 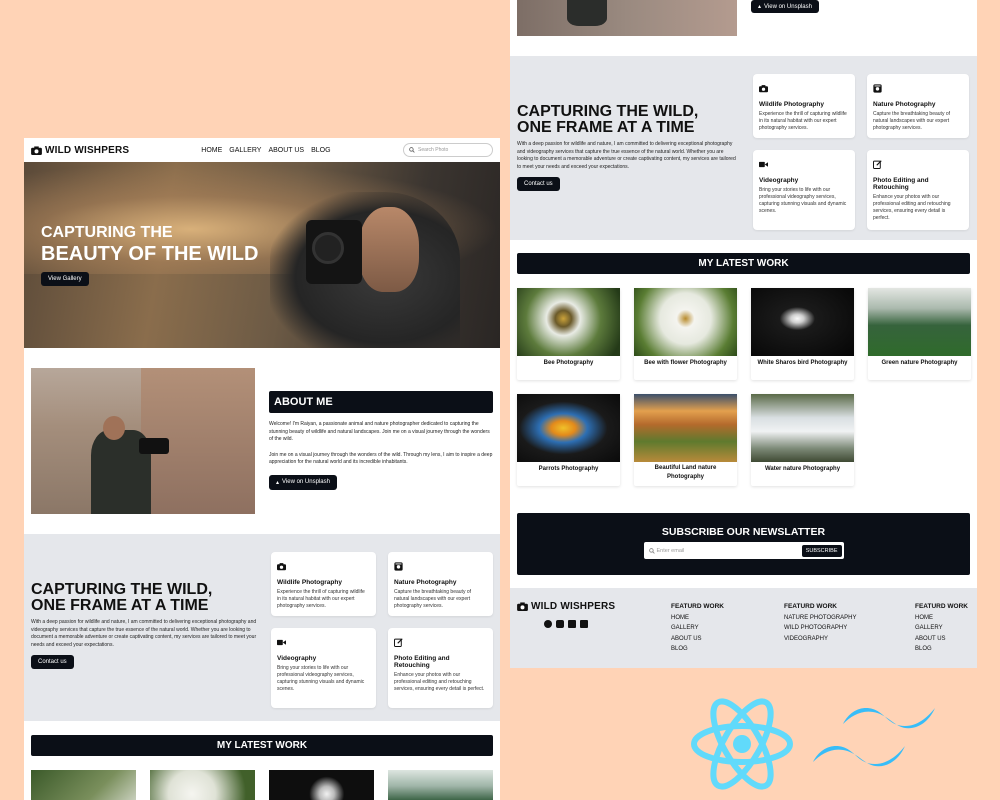 What do you see at coordinates (560, 624) in the screenshot?
I see `instagram-icon` at bounding box center [560, 624].